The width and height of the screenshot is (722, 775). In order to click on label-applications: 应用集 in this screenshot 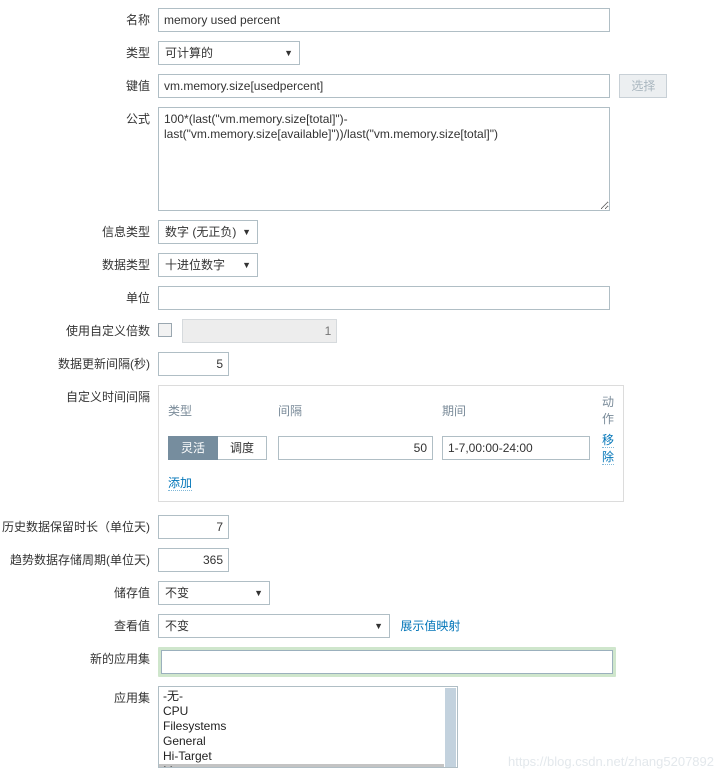, I will do `click(131, 698)`.